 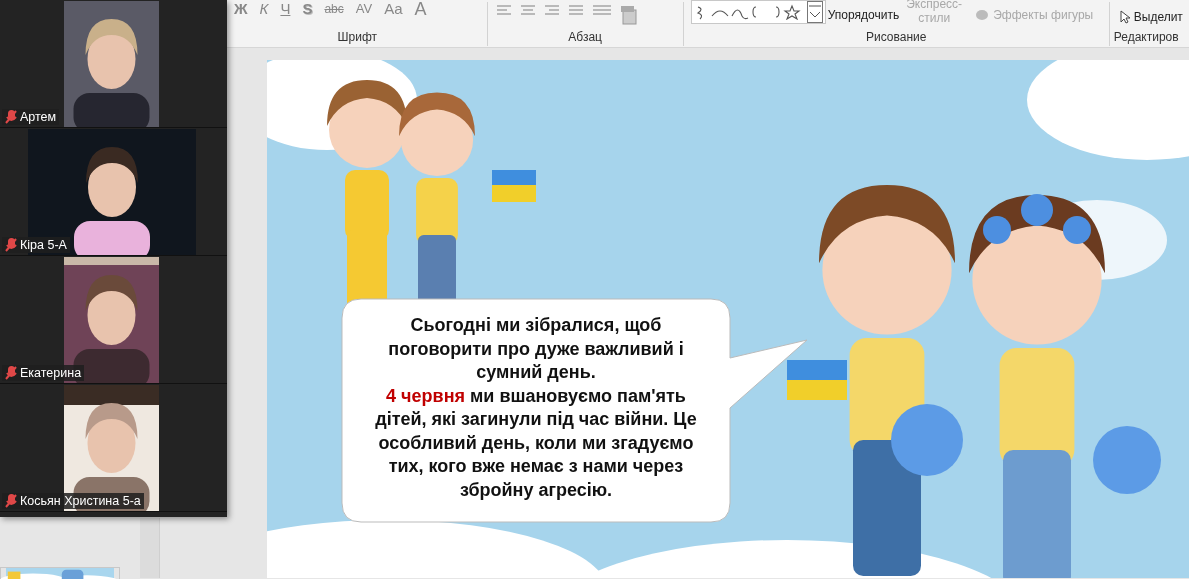 What do you see at coordinates (285, 9) in the screenshot?
I see `font-format-button: Ч` at bounding box center [285, 9].